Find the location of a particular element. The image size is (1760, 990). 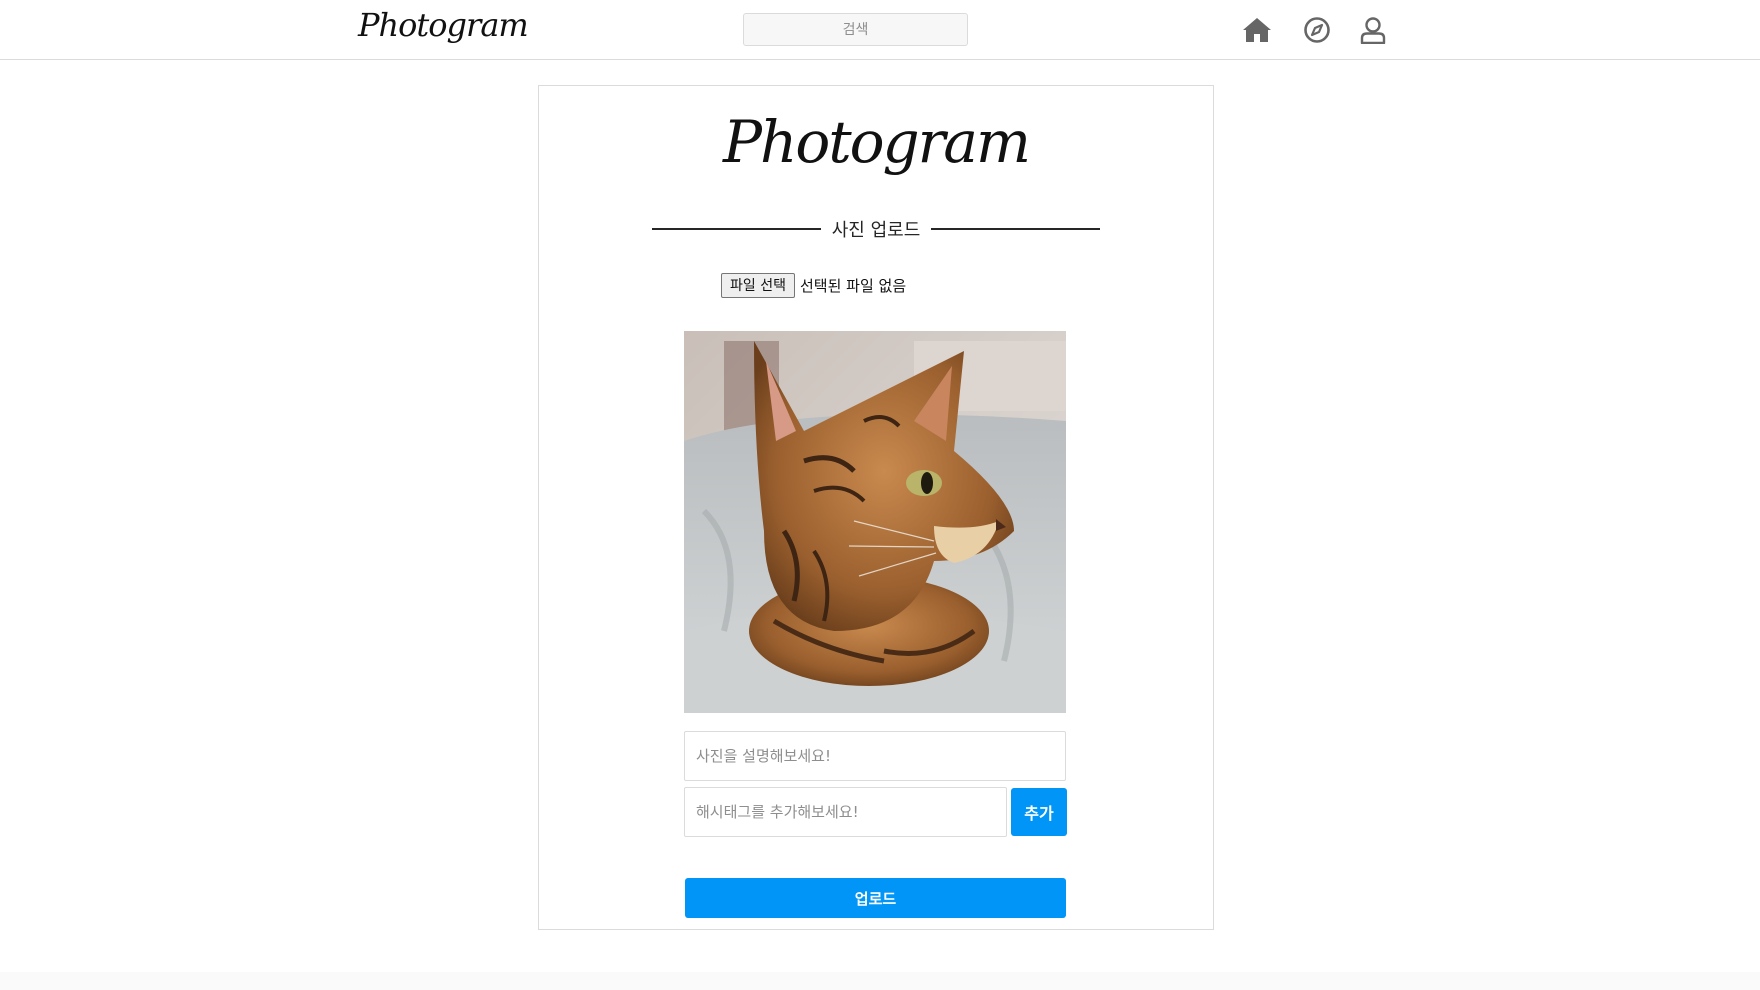

cat-photo-preview is located at coordinates (875, 522).